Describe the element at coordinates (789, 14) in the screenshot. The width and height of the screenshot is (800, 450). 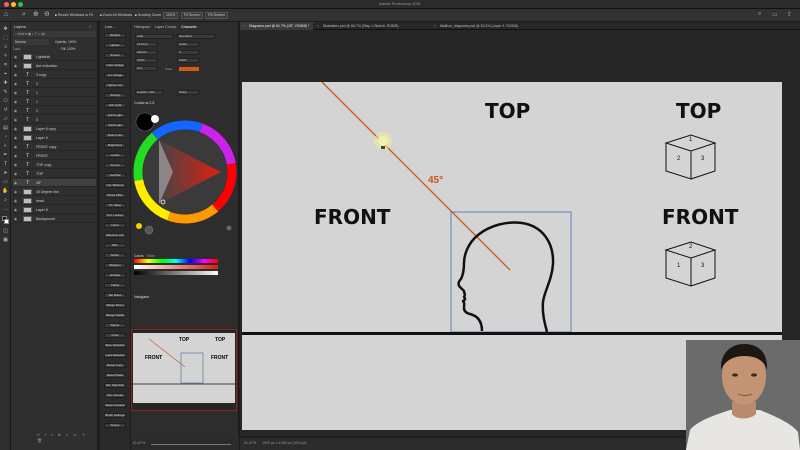
I see `share-icon: ⇪` at that location.